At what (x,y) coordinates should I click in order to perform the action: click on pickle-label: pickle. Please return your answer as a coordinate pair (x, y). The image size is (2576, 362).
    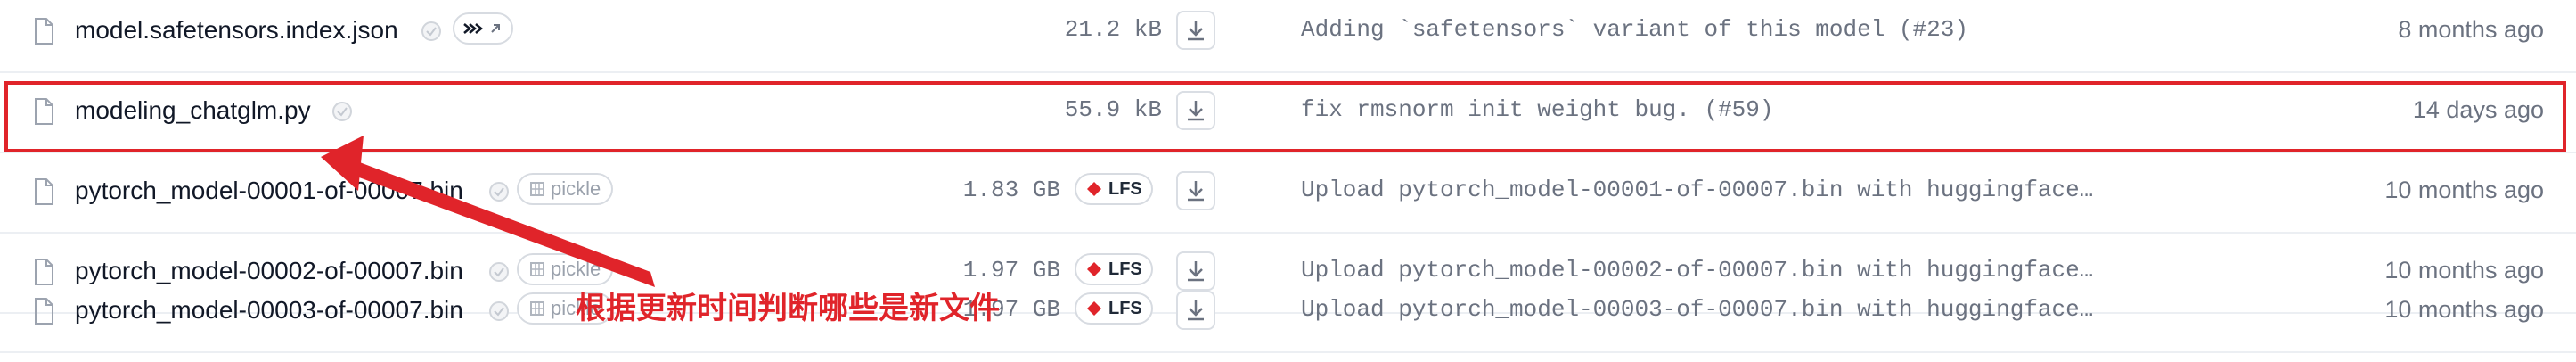
    Looking at the image, I should click on (576, 188).